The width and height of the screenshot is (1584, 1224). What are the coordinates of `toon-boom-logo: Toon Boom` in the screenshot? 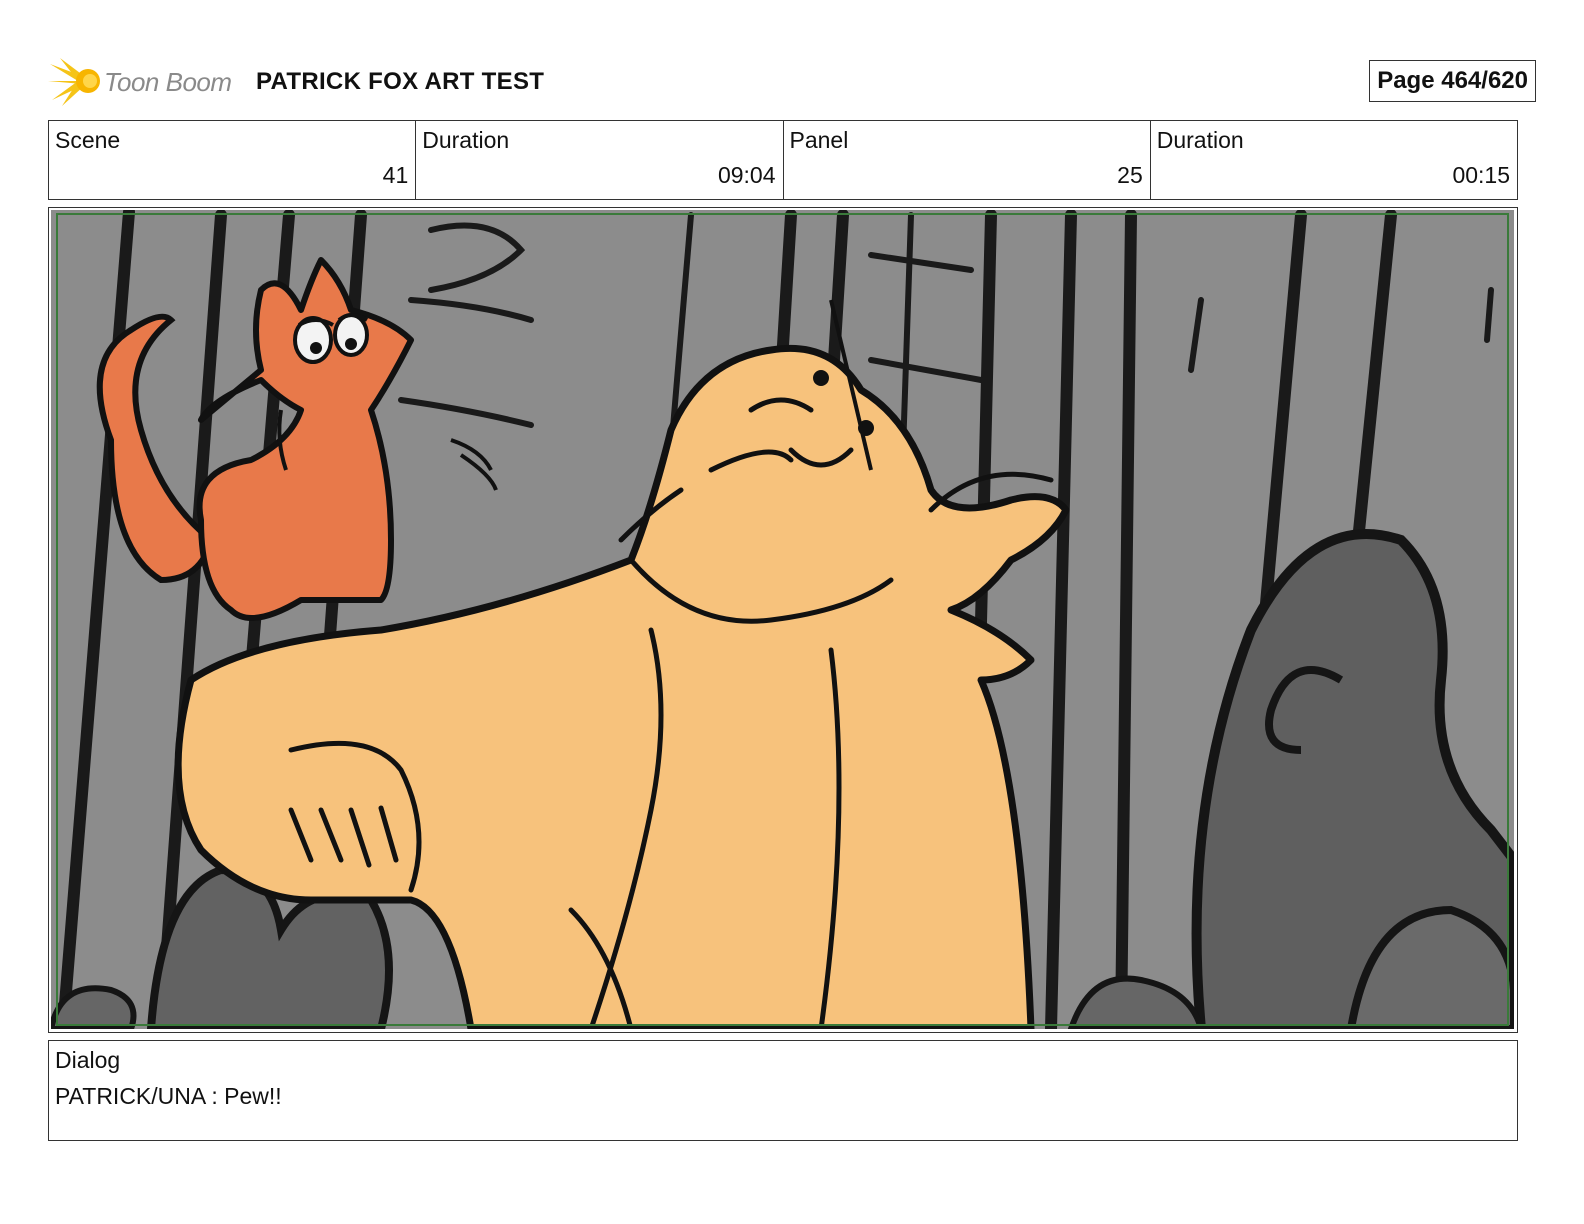 It's located at (146, 81).